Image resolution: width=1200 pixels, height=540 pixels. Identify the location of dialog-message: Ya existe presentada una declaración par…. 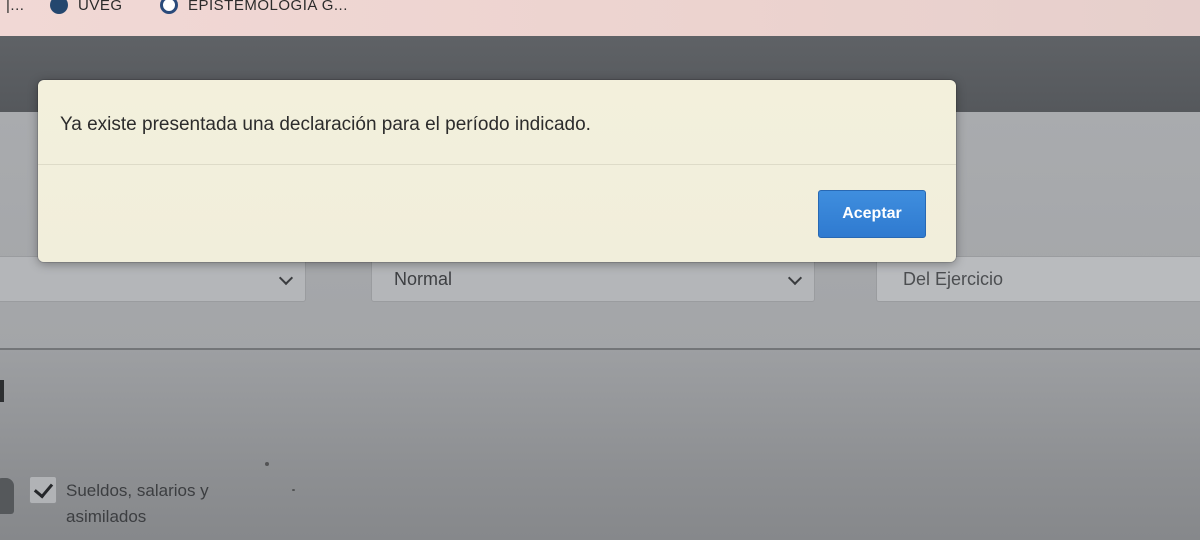
(325, 124).